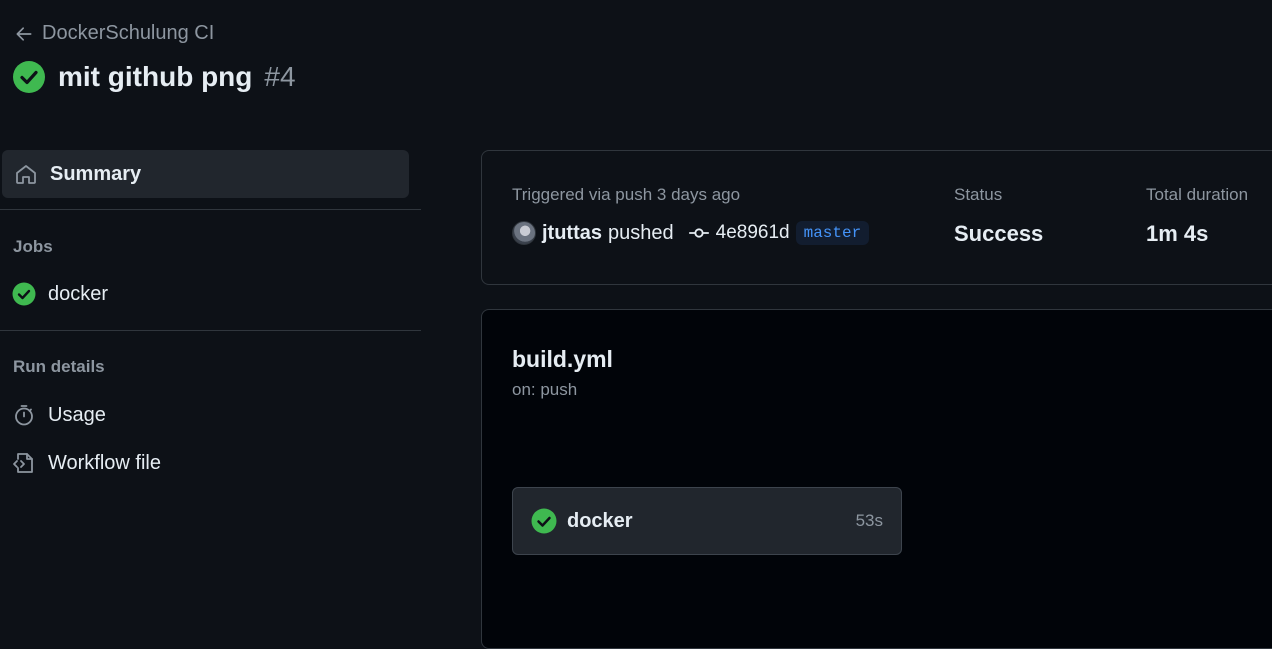  What do you see at coordinates (280, 76) in the screenshot?
I see `run-number: #4` at bounding box center [280, 76].